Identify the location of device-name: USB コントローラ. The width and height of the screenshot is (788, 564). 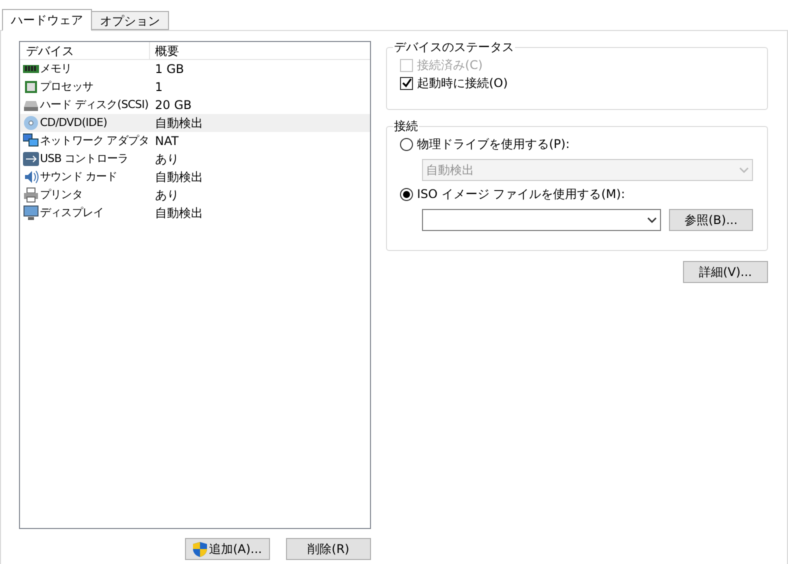
(84, 158).